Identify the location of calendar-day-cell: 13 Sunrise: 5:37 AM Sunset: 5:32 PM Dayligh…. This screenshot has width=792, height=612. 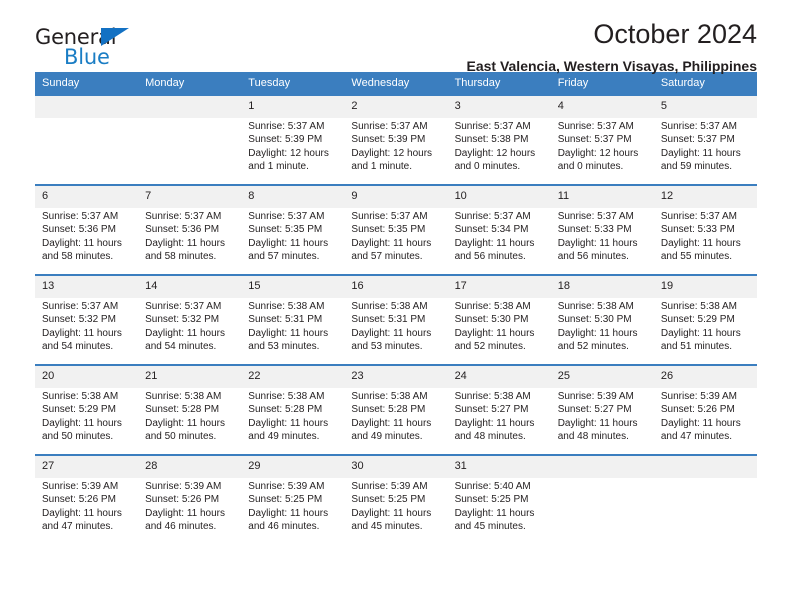
(87, 320).